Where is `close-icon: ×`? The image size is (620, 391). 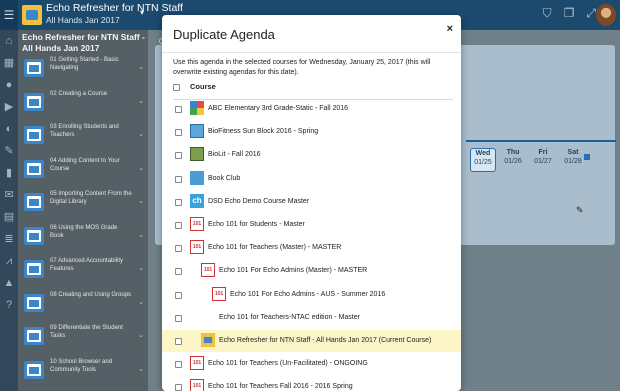
close-icon: × is located at coordinates (450, 29).